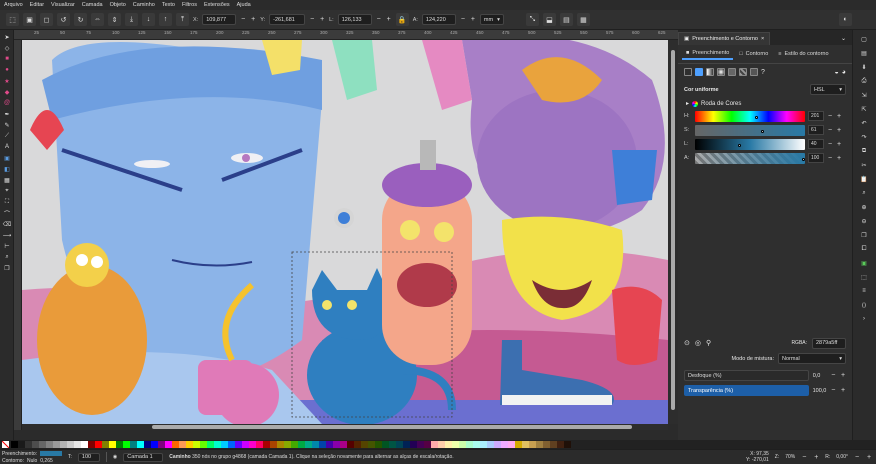  Describe the element at coordinates (7, 235) in the screenshot. I see `connector-tool-icon: ⟶` at that location.